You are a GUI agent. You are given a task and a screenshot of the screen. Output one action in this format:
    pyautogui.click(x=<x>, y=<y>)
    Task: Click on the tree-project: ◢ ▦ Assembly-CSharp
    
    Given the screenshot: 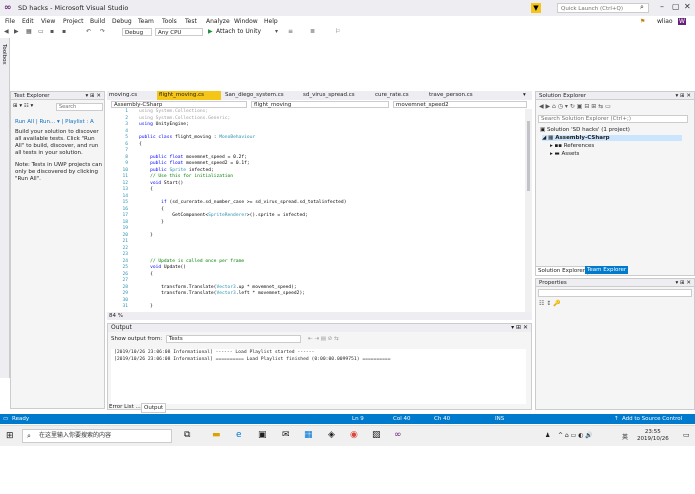 What is the action you would take?
    pyautogui.click(x=612, y=138)
    